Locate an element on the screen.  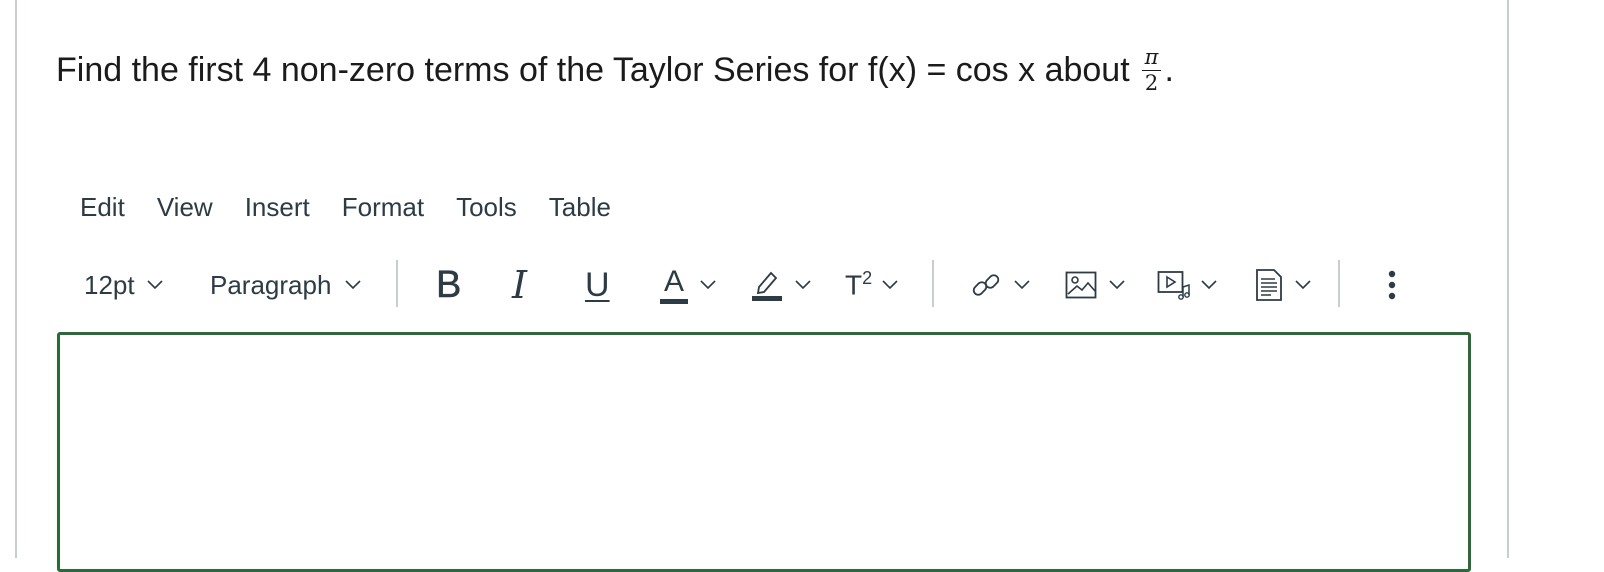
highlight-icon is located at coordinates (767, 286).